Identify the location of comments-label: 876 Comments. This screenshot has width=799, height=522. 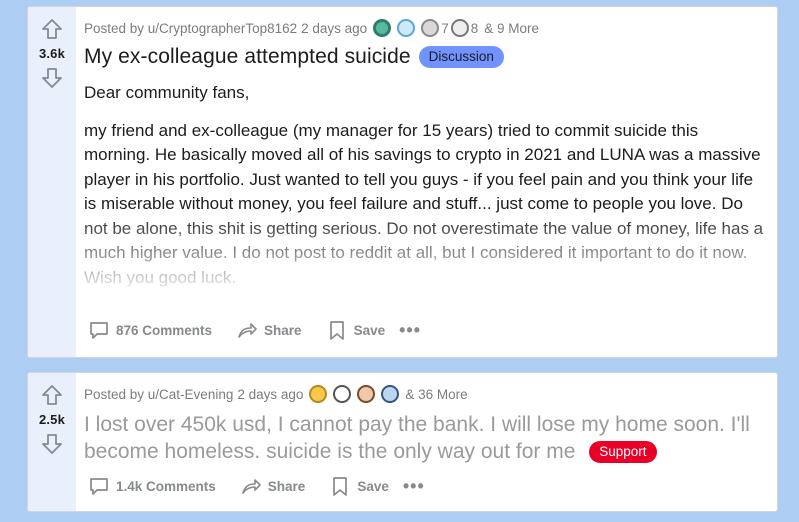
(164, 330).